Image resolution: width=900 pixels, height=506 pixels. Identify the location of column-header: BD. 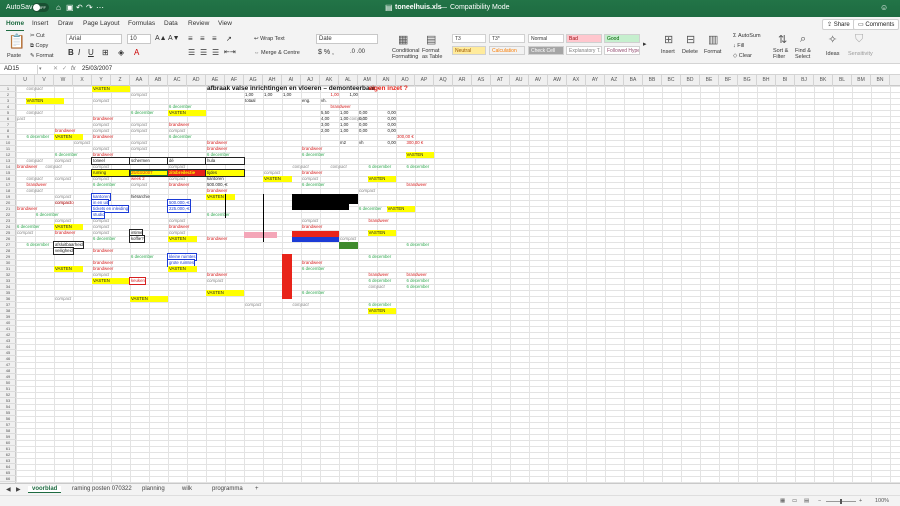
(690, 80).